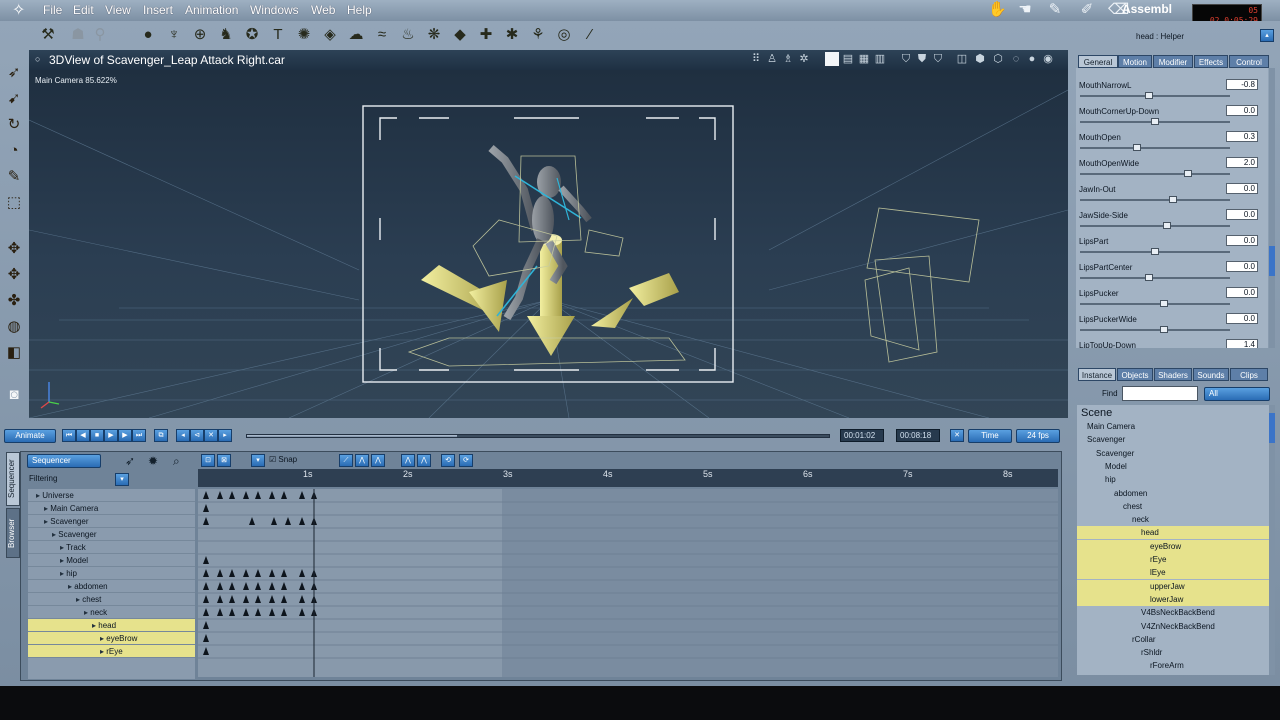  Describe the element at coordinates (1173, 466) in the screenshot. I see `scene-tree-row: Model` at that location.